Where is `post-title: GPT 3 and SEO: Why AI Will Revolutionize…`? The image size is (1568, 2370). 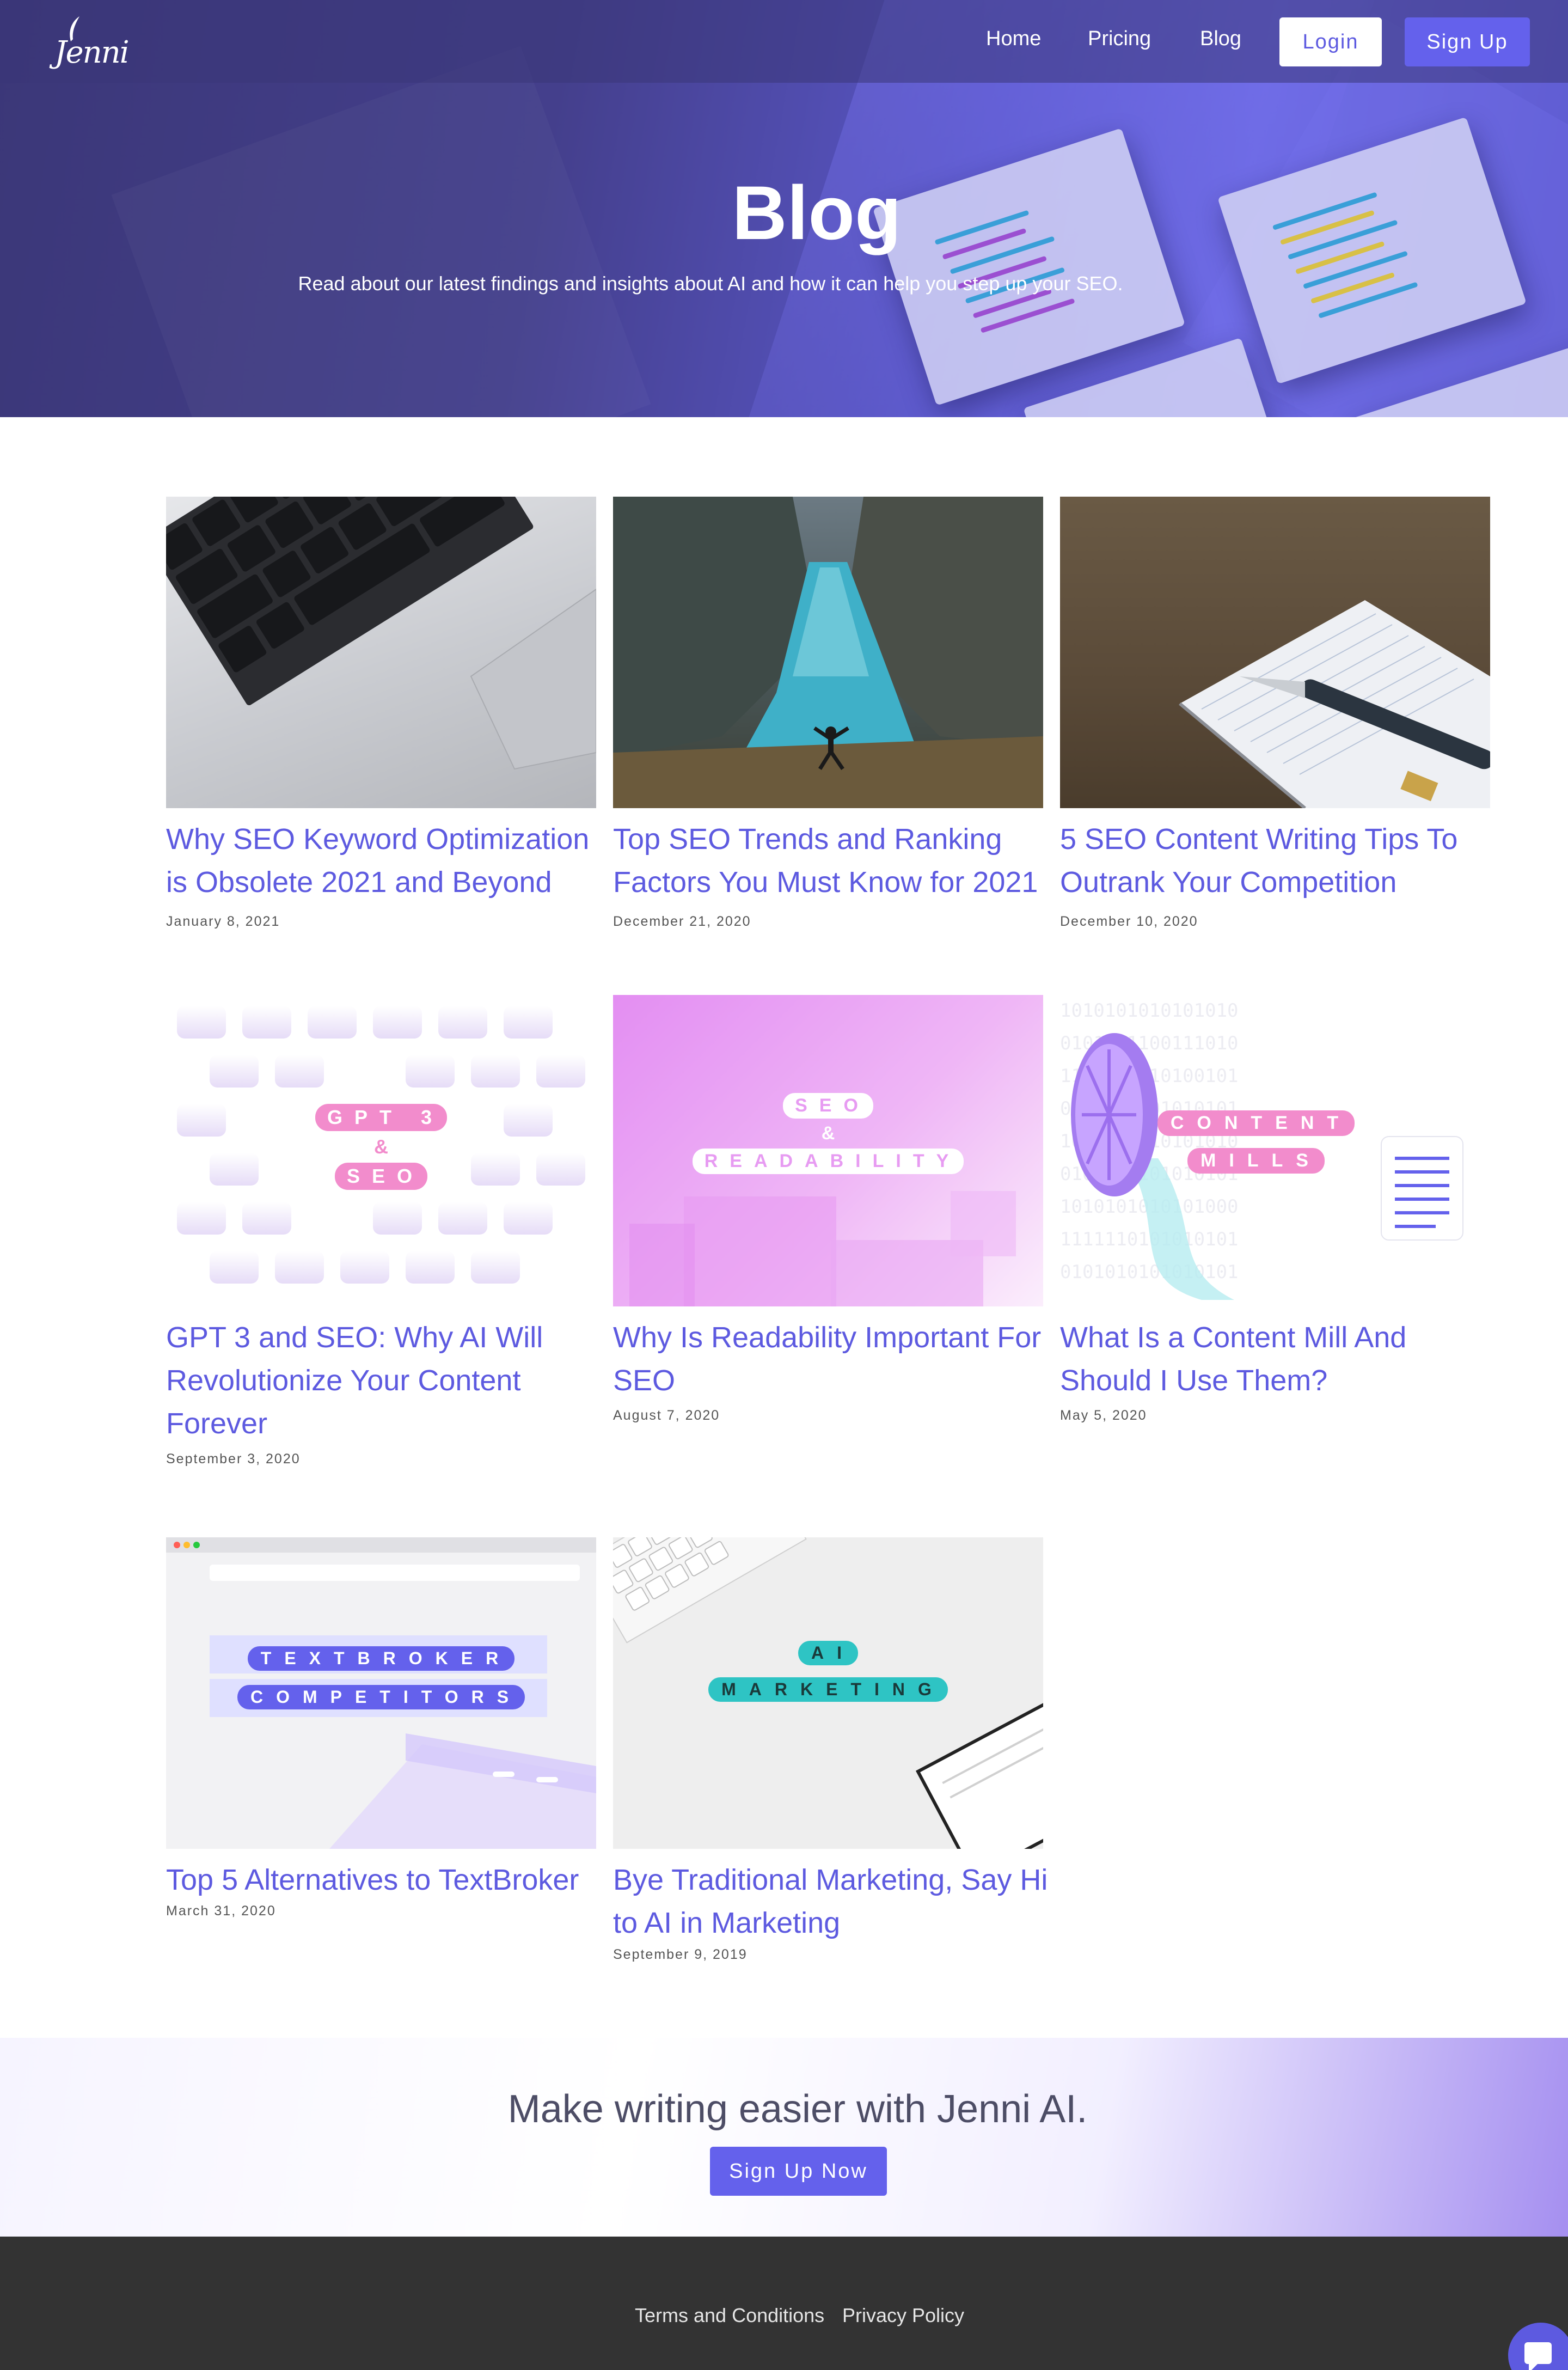 post-title: GPT 3 and SEO: Why AI Will Revolutionize… is located at coordinates (384, 1380).